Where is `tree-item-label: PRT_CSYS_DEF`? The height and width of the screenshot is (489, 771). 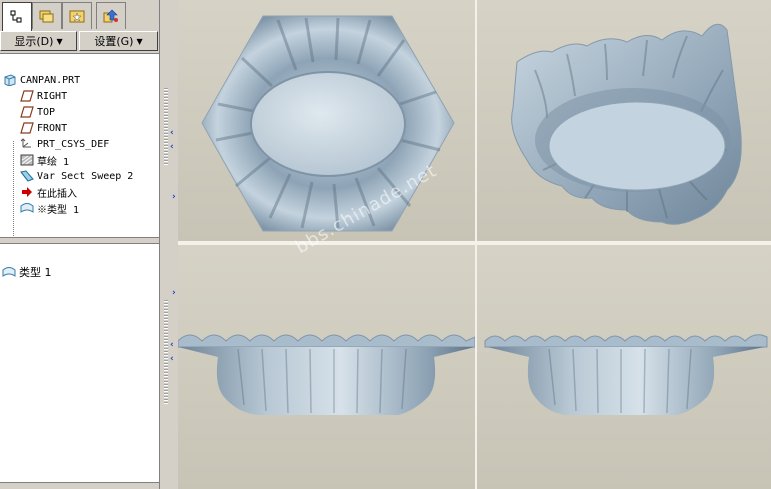 tree-item-label: PRT_CSYS_DEF is located at coordinates (73, 144).